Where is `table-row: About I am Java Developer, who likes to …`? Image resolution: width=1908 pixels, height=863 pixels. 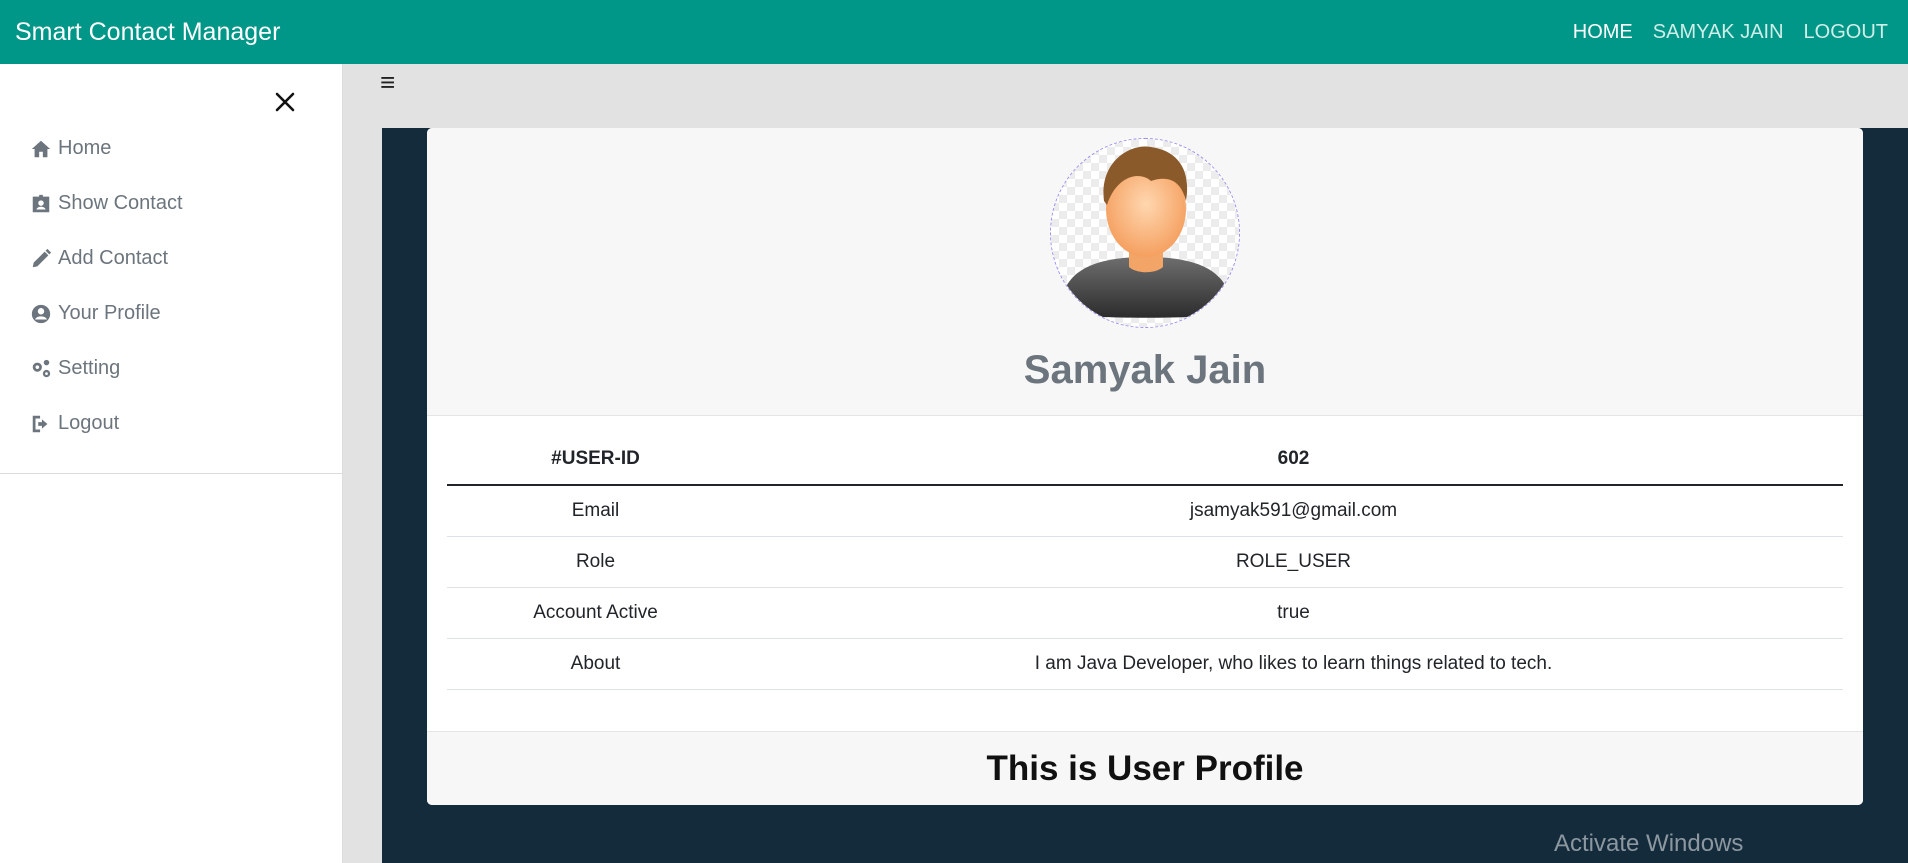
table-row: About I am Java Developer, who likes to … is located at coordinates (1145, 664).